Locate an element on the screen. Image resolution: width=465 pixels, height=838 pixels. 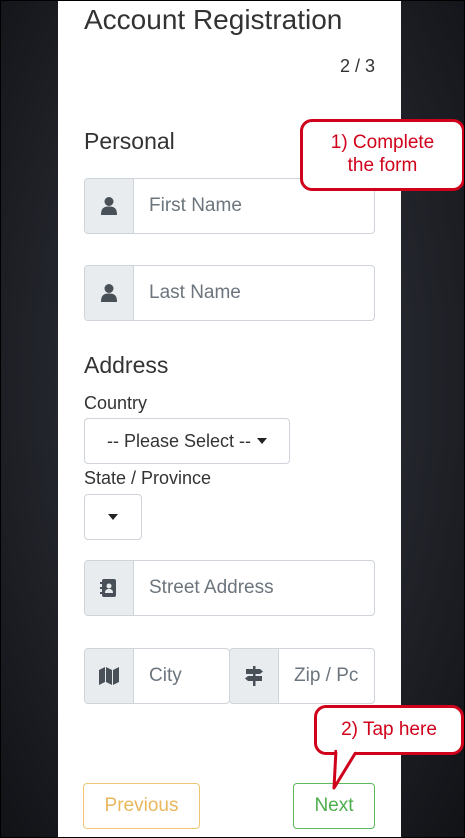
street-address-input: Street Address is located at coordinates (254, 588).